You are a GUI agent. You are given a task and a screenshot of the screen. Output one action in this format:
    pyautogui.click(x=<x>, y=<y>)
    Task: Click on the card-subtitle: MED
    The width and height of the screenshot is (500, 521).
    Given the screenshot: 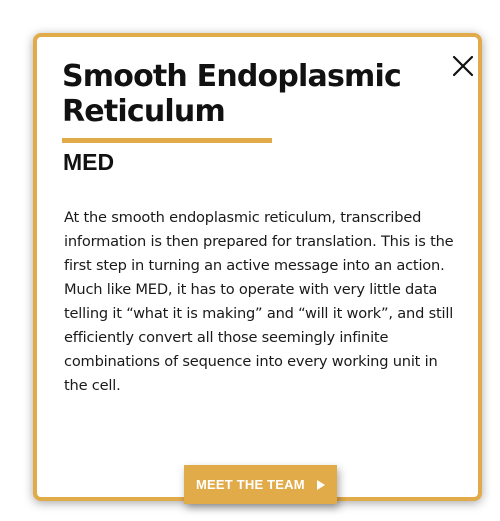 What is the action you would take?
    pyautogui.click(x=89, y=162)
    